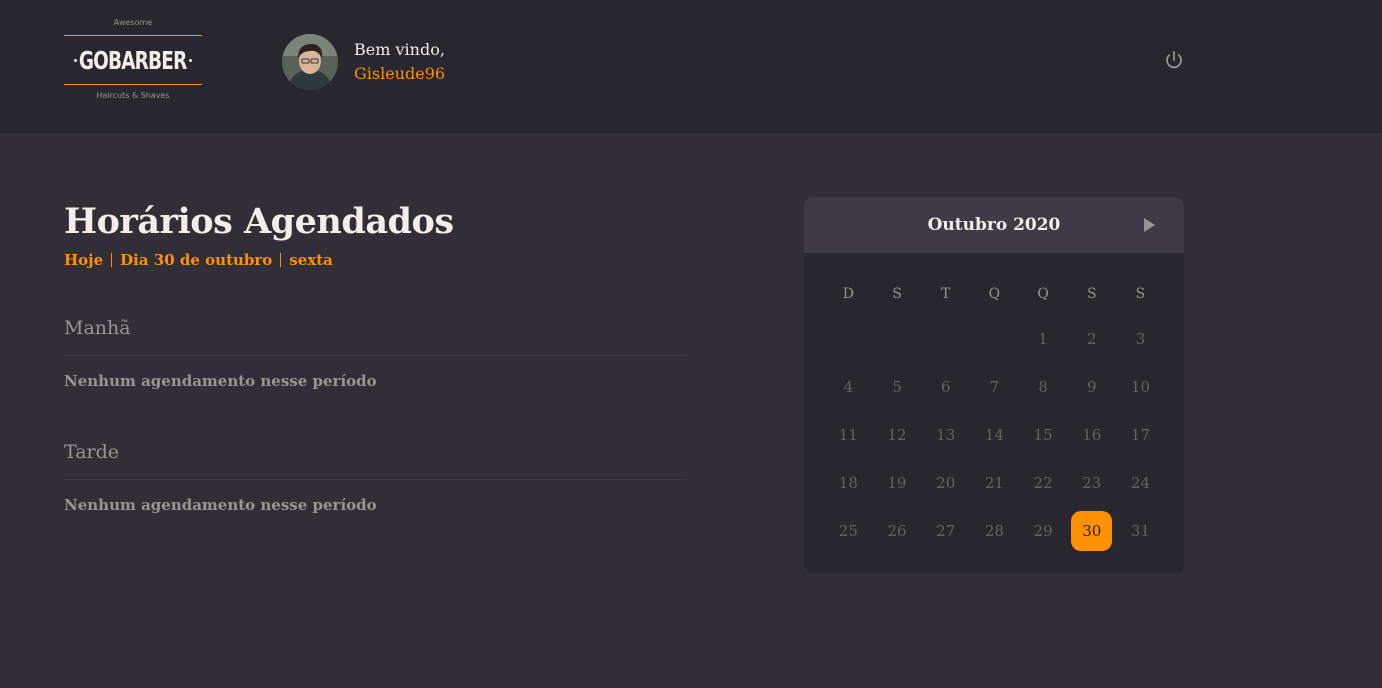 The width and height of the screenshot is (1382, 688). I want to click on section-afternoon: Tarde Nenhum agendamento nesse período, so click(374, 476).